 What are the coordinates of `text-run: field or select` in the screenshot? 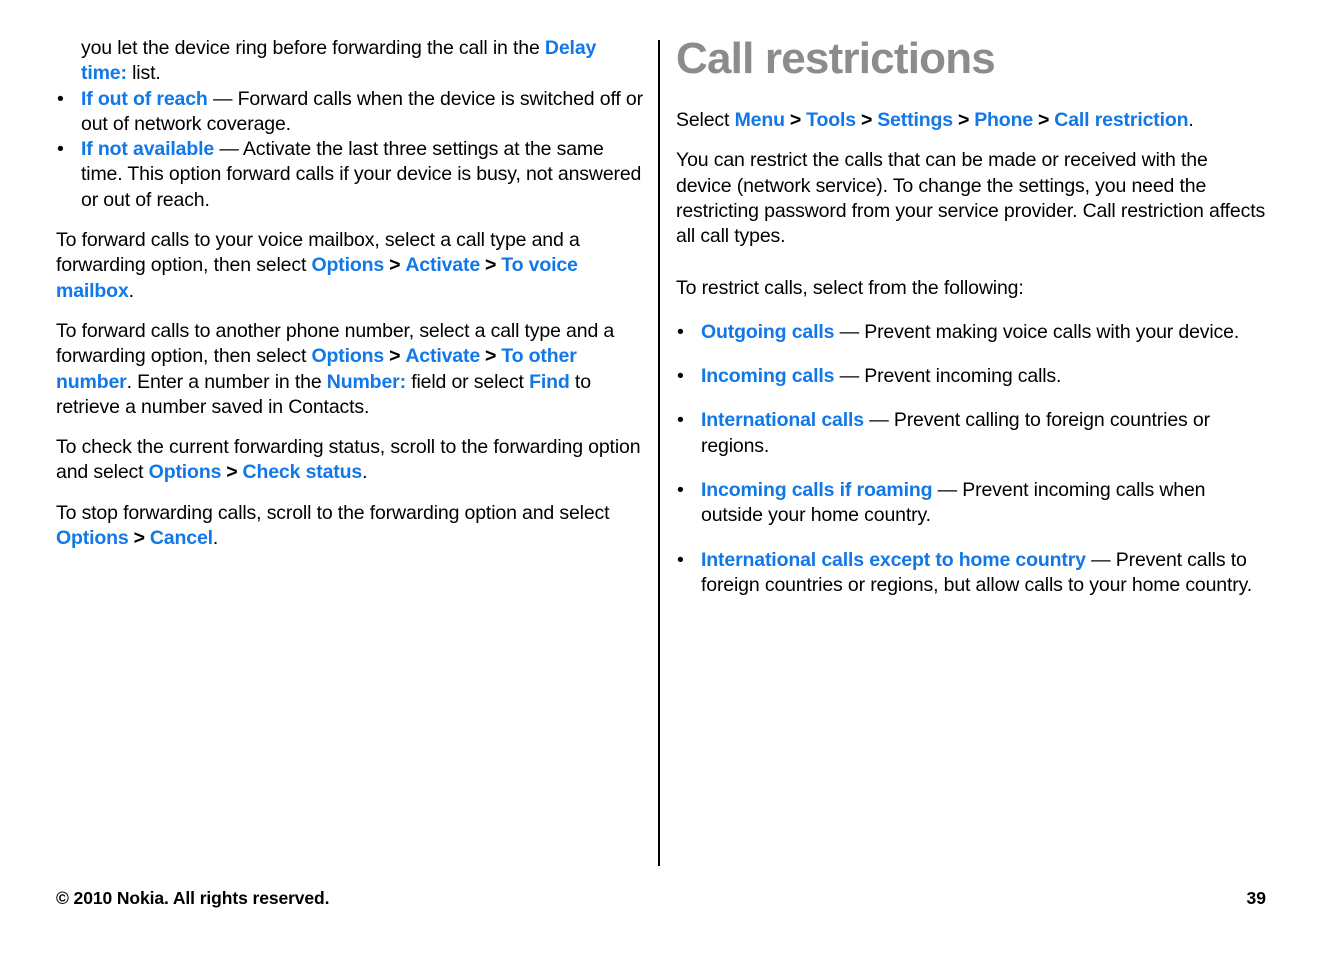 It's located at (467, 381).